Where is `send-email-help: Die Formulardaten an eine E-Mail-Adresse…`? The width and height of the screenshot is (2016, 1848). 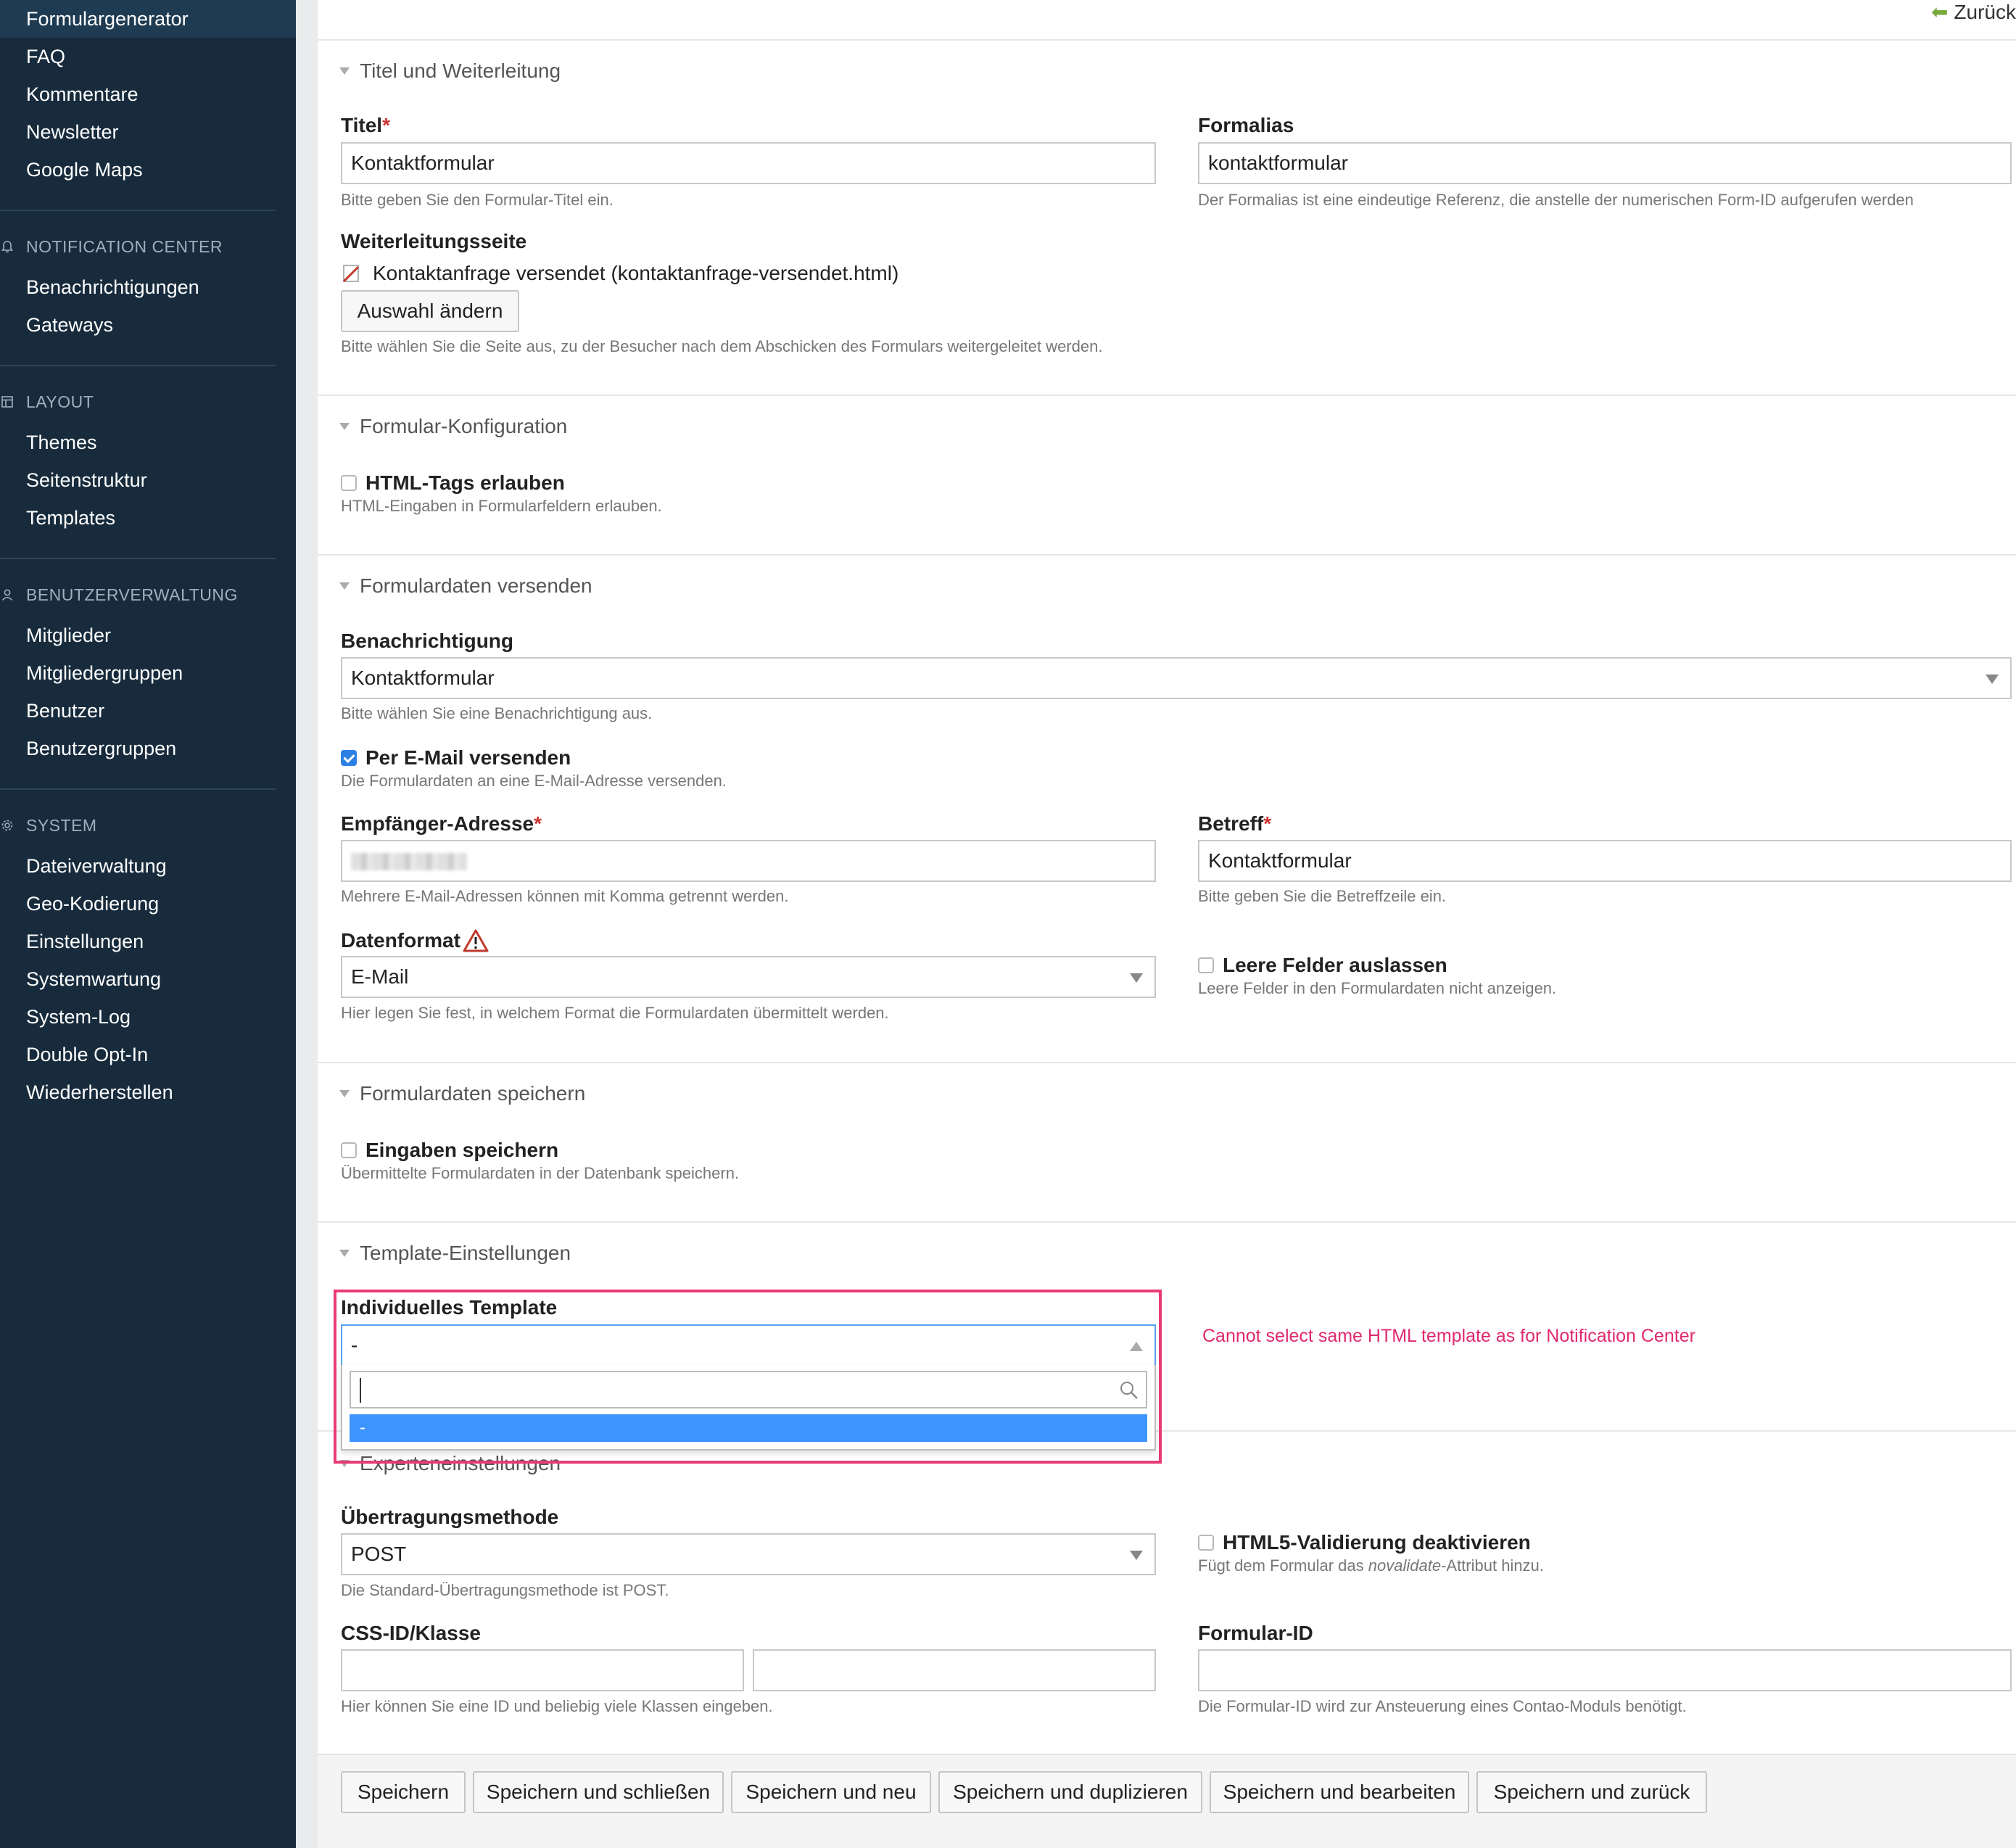 send-email-help: Die Formulardaten an eine E-Mail-Adresse… is located at coordinates (534, 781).